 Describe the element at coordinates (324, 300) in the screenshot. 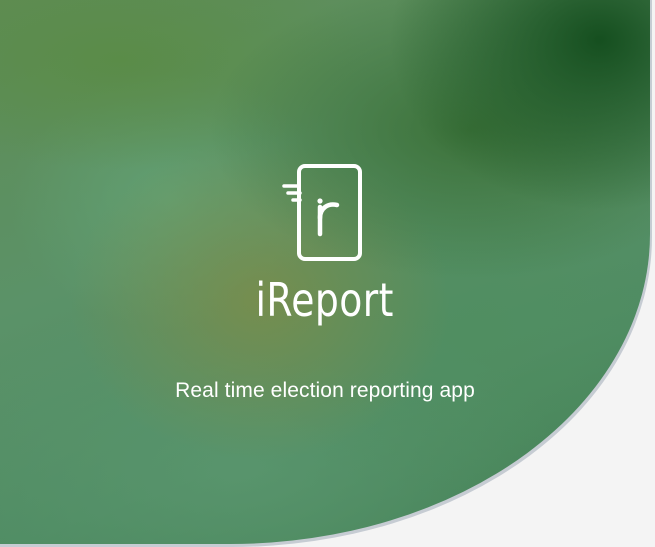

I see `app-name: iReport` at that location.